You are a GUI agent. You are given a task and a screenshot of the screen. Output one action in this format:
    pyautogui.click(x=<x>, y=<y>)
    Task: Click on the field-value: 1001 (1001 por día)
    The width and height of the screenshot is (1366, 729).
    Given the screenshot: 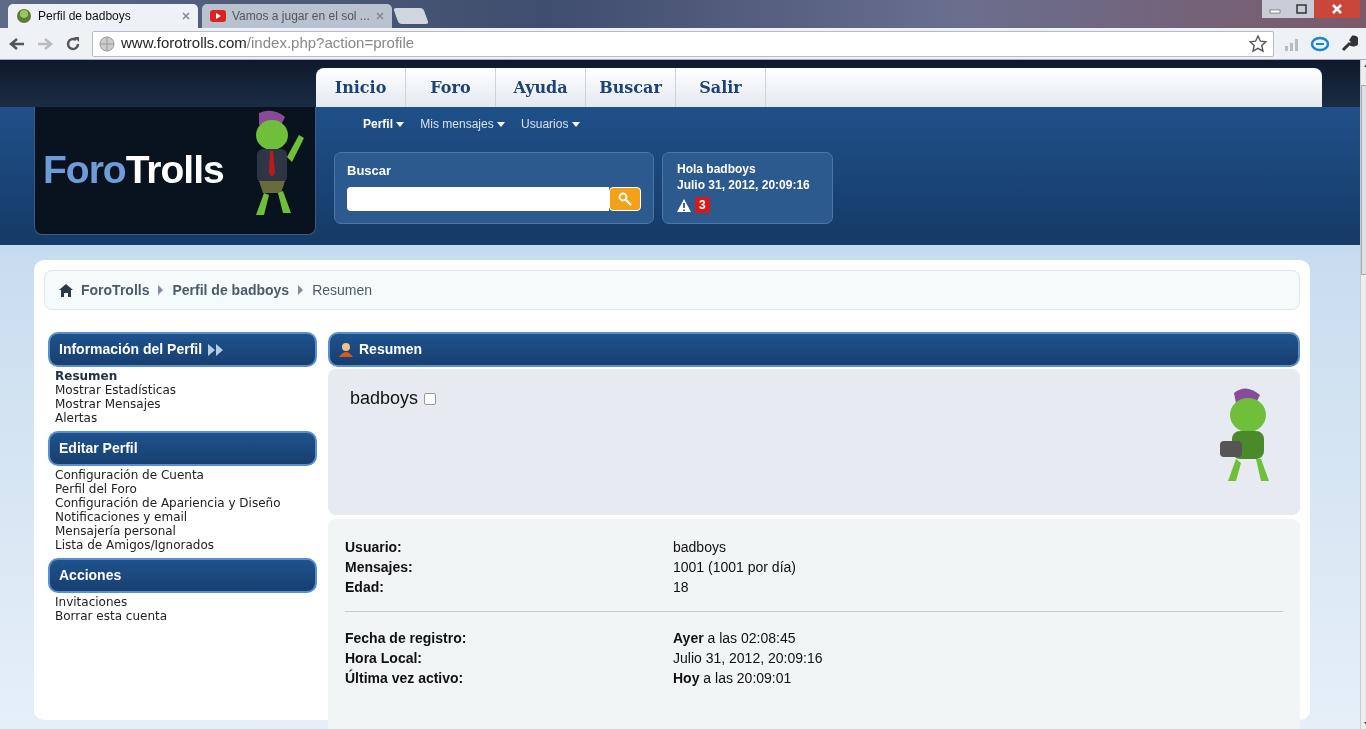 What is the action you would take?
    pyautogui.click(x=734, y=567)
    